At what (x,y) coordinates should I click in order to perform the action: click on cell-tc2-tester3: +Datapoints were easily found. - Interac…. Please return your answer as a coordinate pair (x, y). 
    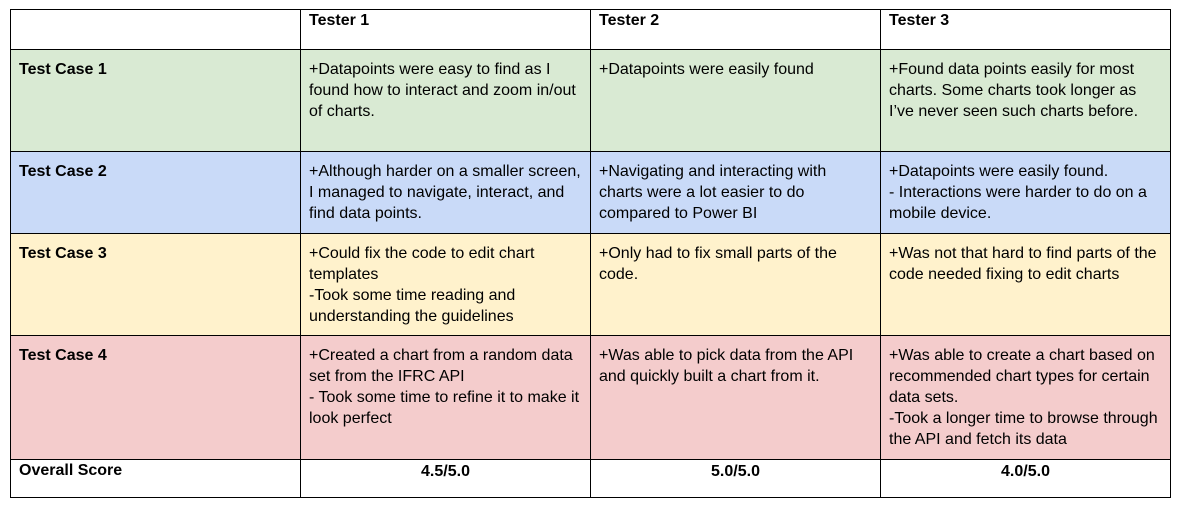
    Looking at the image, I should click on (1025, 192).